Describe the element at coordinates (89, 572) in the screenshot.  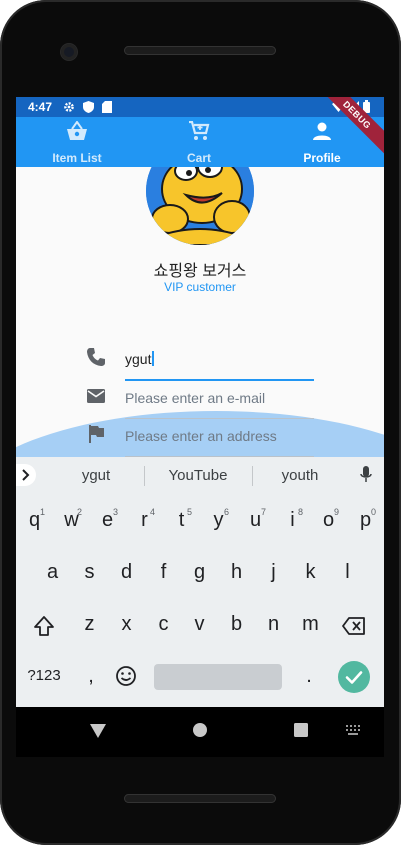
I see `key-s: s` at that location.